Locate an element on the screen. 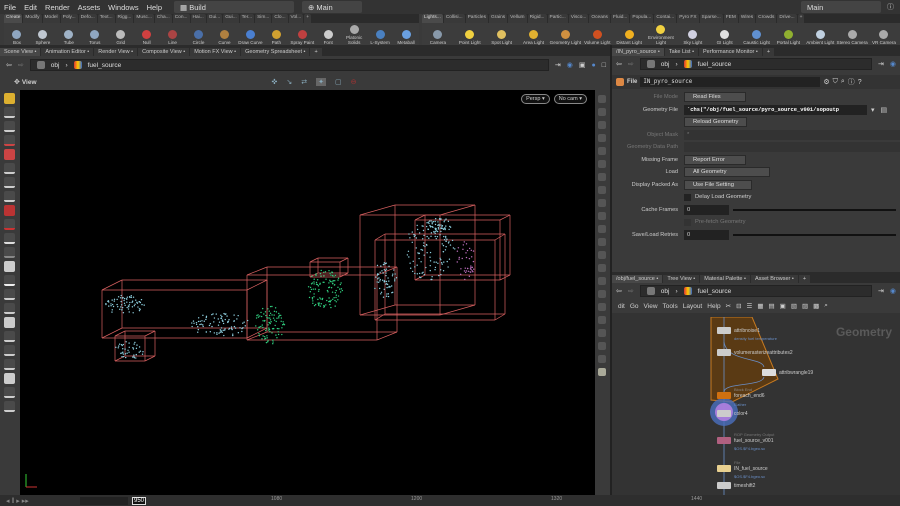  shelf-tool-distant-light: Distant Light is located at coordinates (629, 37).